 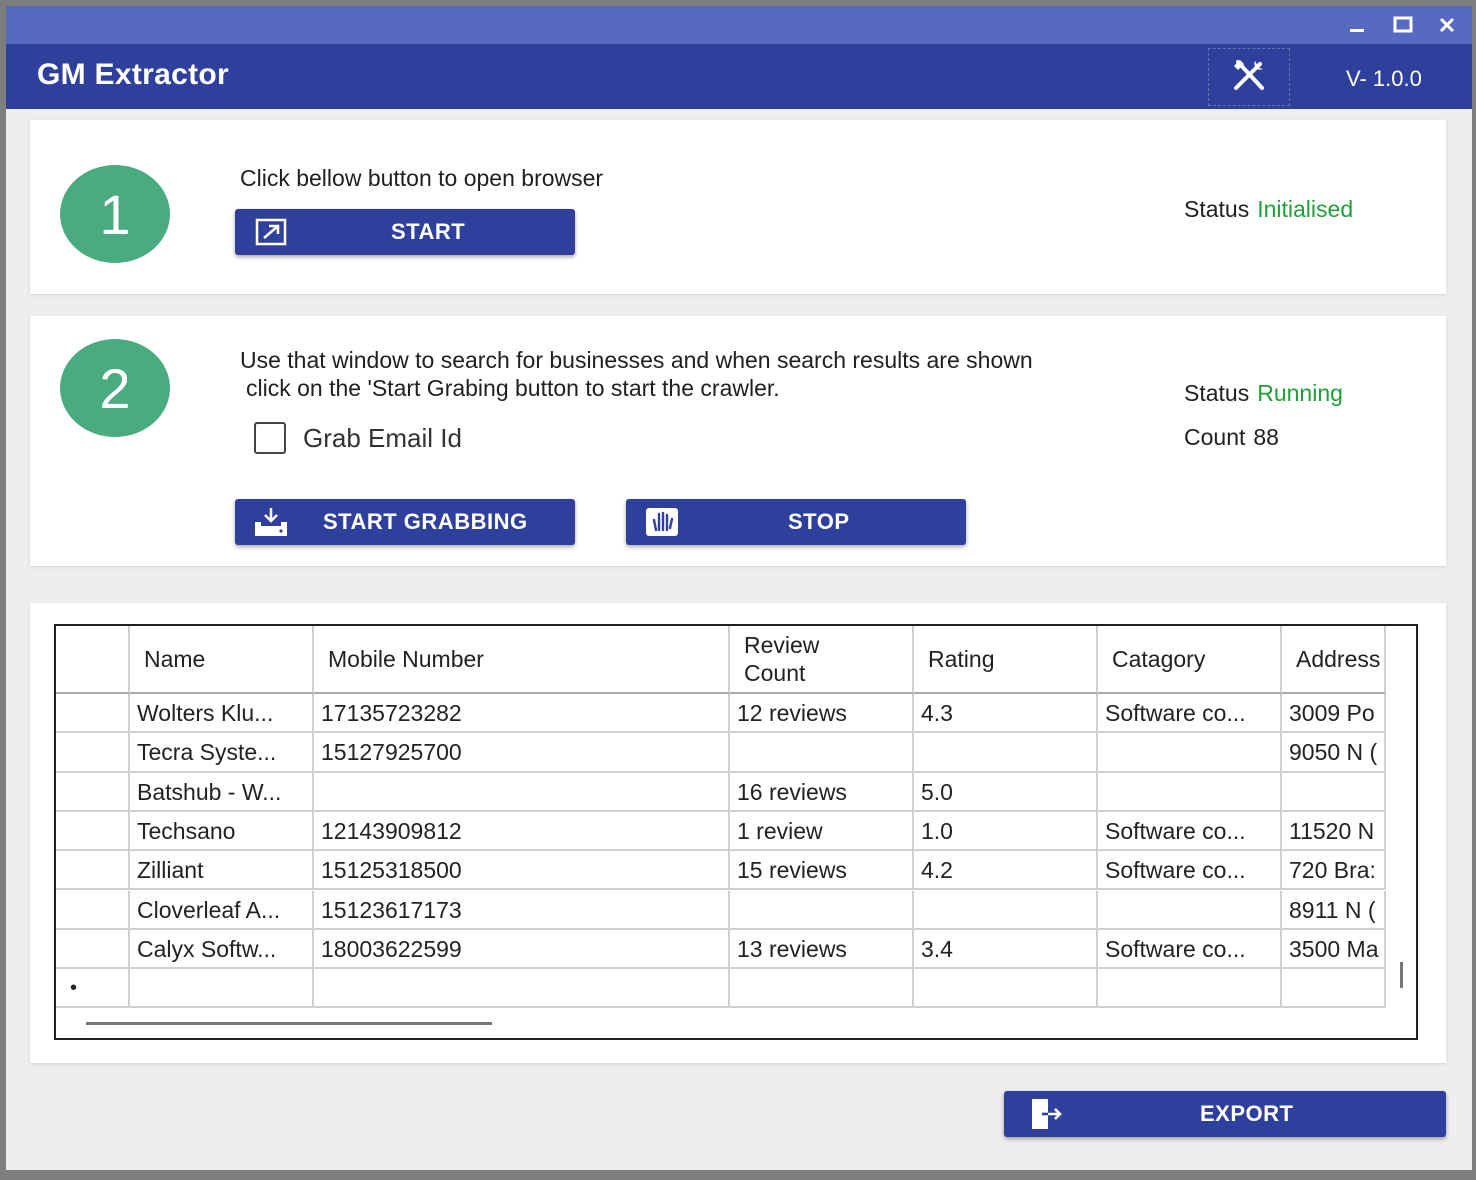 I want to click on export-label: EXPORT, so click(x=1247, y=1113).